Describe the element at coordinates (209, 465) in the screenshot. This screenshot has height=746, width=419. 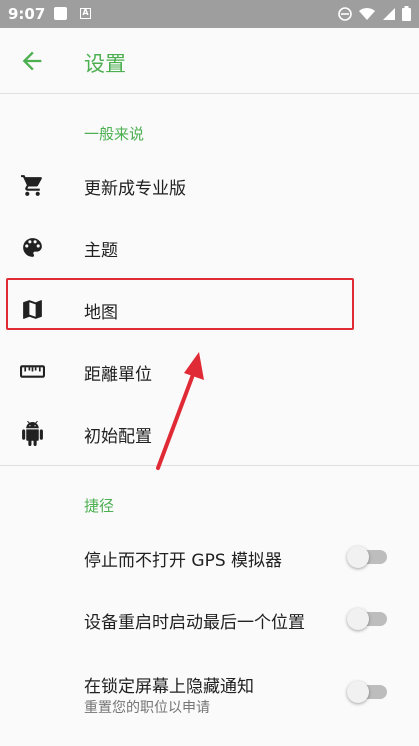
I see `section-divider` at that location.